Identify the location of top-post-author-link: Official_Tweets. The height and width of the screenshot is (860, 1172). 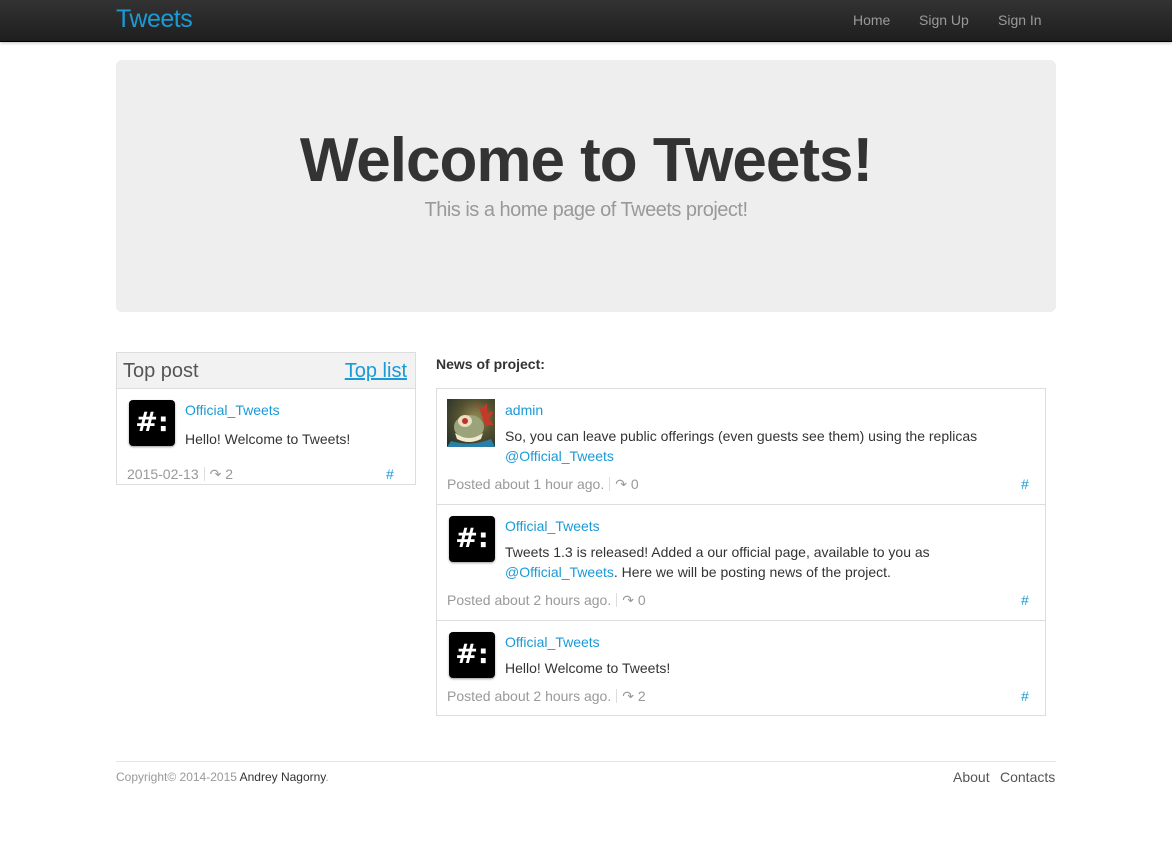
(232, 410).